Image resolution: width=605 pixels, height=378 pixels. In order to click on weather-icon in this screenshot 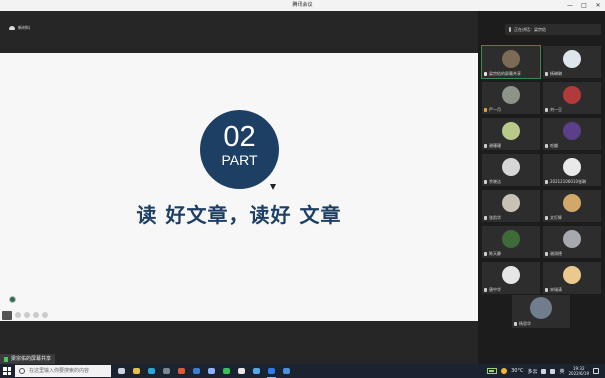, I will do `click(504, 371)`.